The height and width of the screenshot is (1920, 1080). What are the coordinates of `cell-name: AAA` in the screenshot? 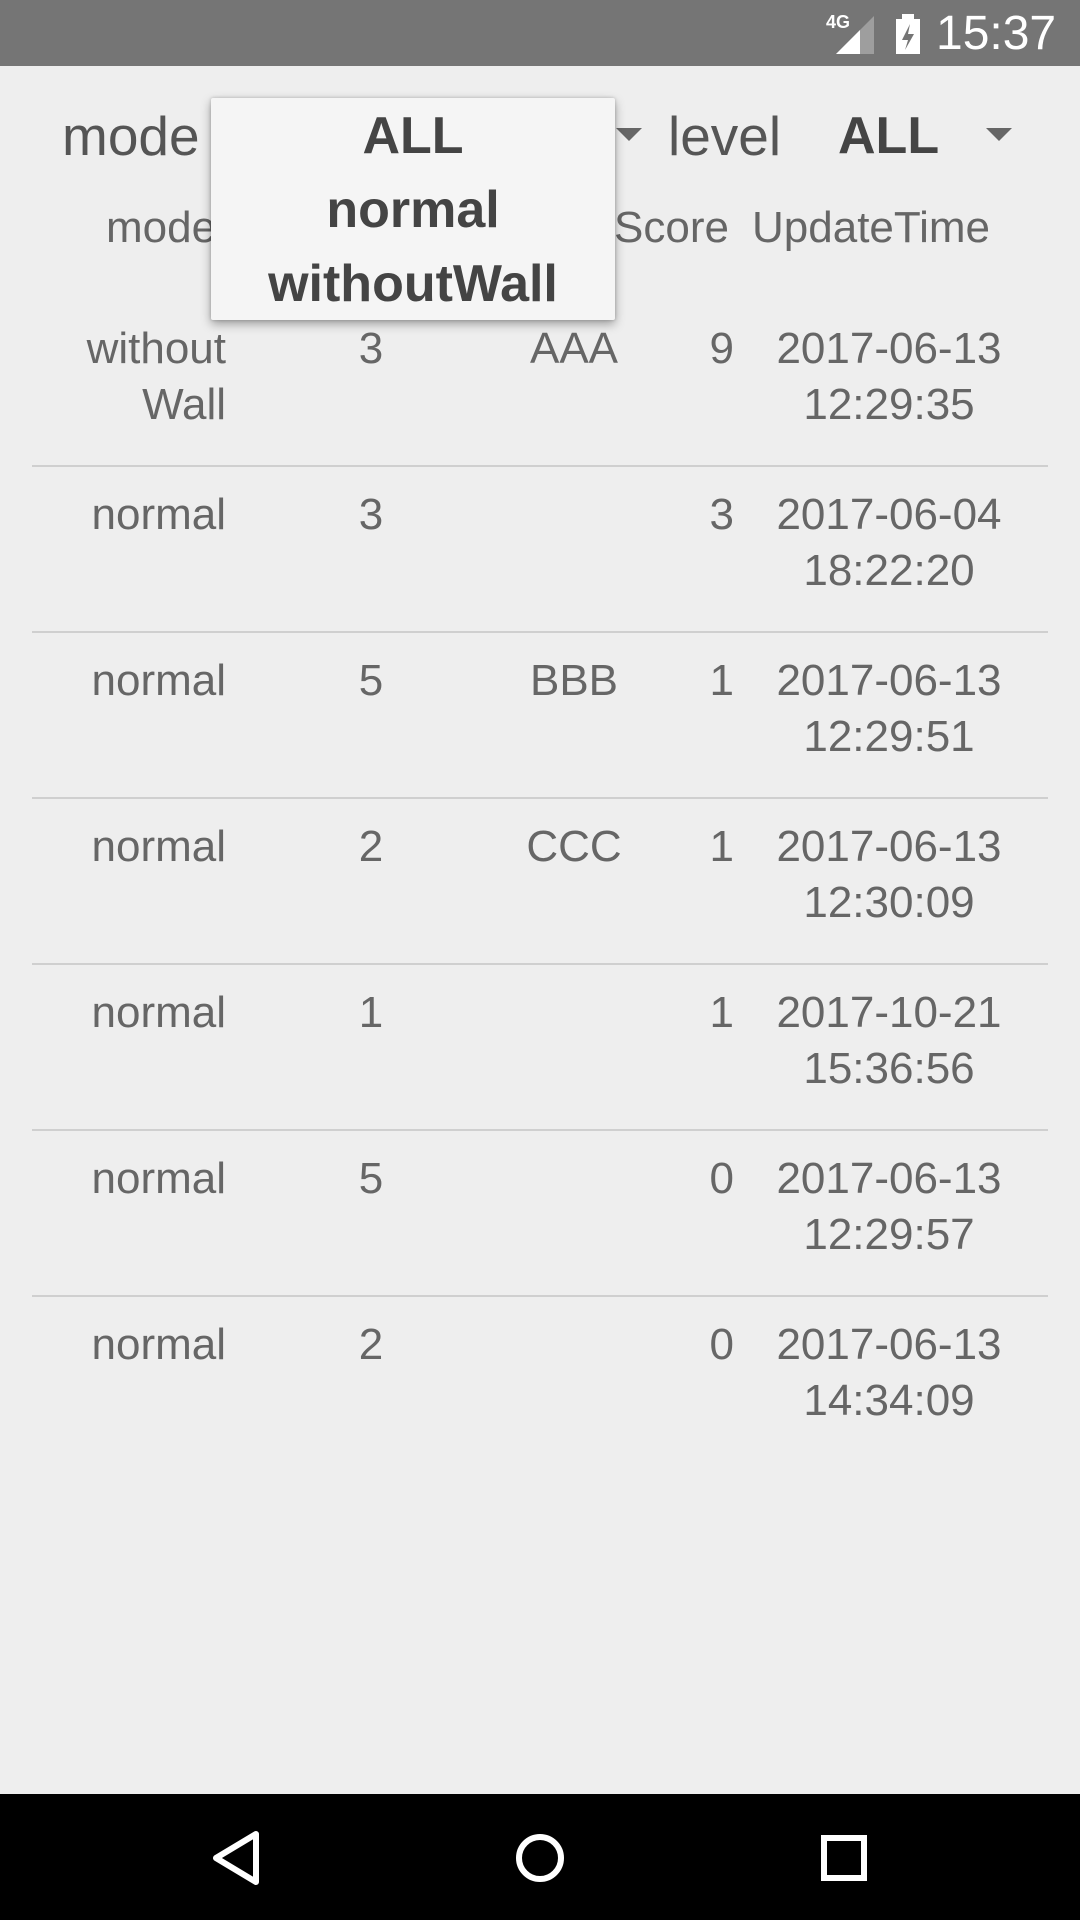 It's located at (574, 348).